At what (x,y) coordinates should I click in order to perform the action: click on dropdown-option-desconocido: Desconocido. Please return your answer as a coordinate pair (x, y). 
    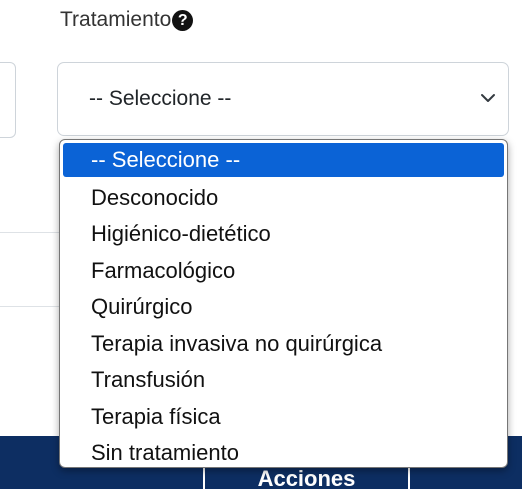
    Looking at the image, I should click on (283, 198).